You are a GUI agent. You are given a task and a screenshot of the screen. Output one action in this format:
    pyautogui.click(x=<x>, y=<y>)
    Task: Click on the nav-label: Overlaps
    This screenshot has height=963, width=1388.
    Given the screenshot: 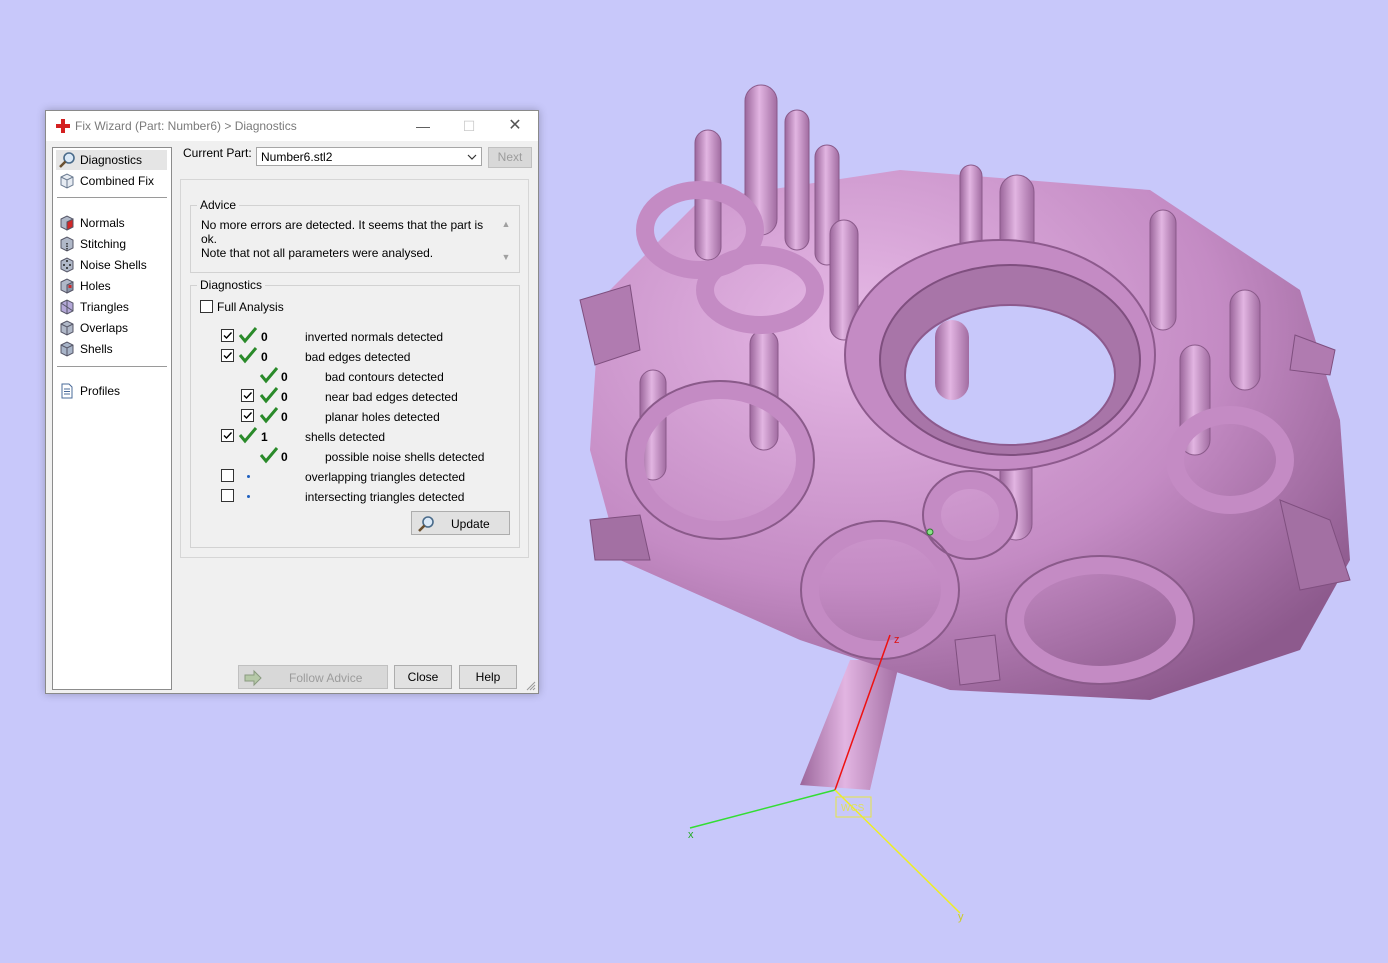 What is the action you would take?
    pyautogui.click(x=104, y=328)
    